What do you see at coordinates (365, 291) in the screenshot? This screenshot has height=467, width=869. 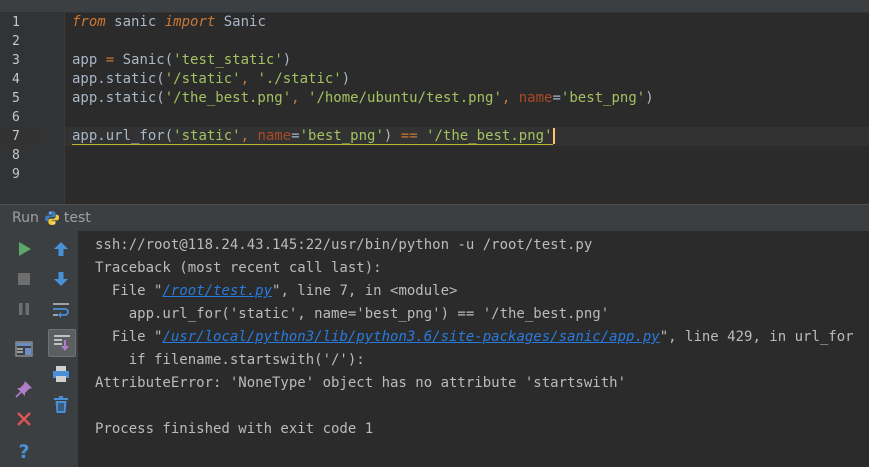 I see `console-text: ", line 7, in <module>` at bounding box center [365, 291].